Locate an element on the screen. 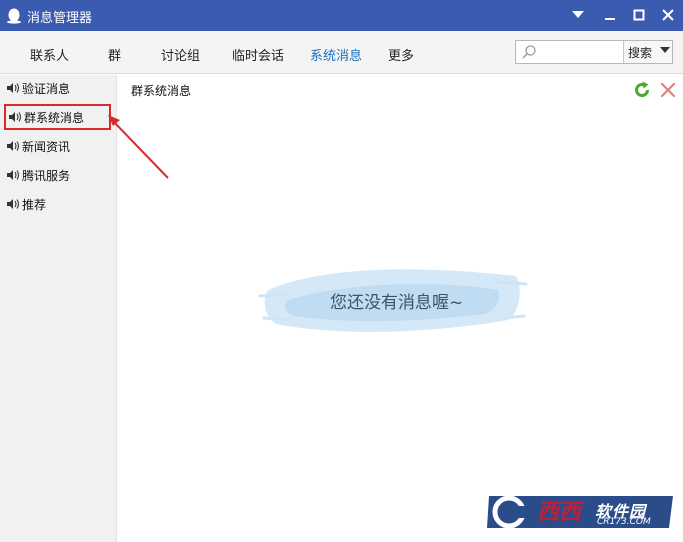 The image size is (683, 542). minimize-button is located at coordinates (610, 15).